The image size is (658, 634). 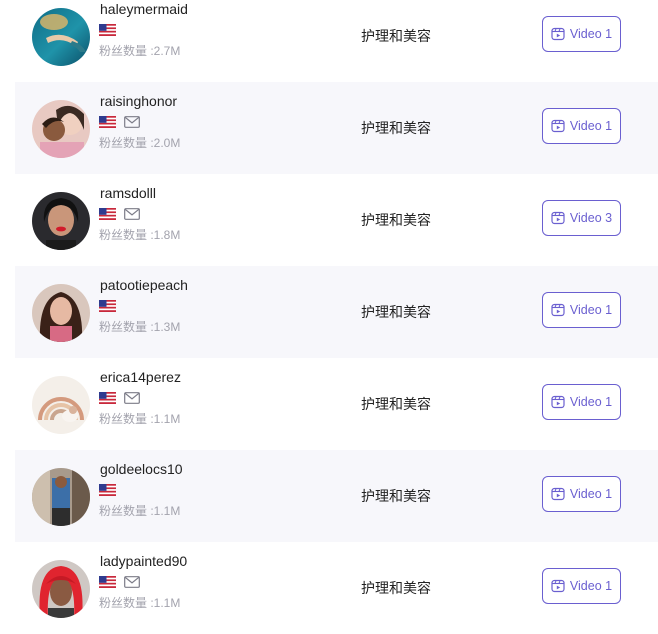 I want to click on influencer-row: ramsdolll 粉丝数量 :1.8M 护理和美容 Video 3, so click(x=336, y=220).